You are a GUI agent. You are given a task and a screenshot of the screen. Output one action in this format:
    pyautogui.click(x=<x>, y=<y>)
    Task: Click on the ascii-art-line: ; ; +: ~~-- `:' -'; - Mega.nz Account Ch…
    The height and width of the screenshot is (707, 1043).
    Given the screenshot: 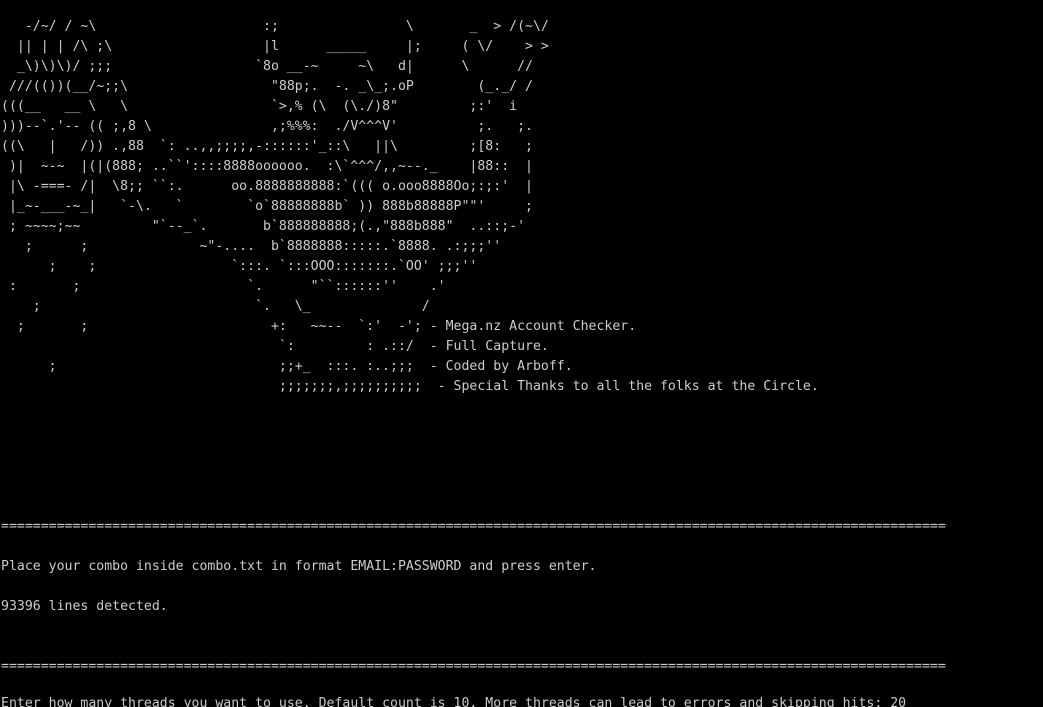 What is the action you would take?
    pyautogui.click(x=319, y=326)
    